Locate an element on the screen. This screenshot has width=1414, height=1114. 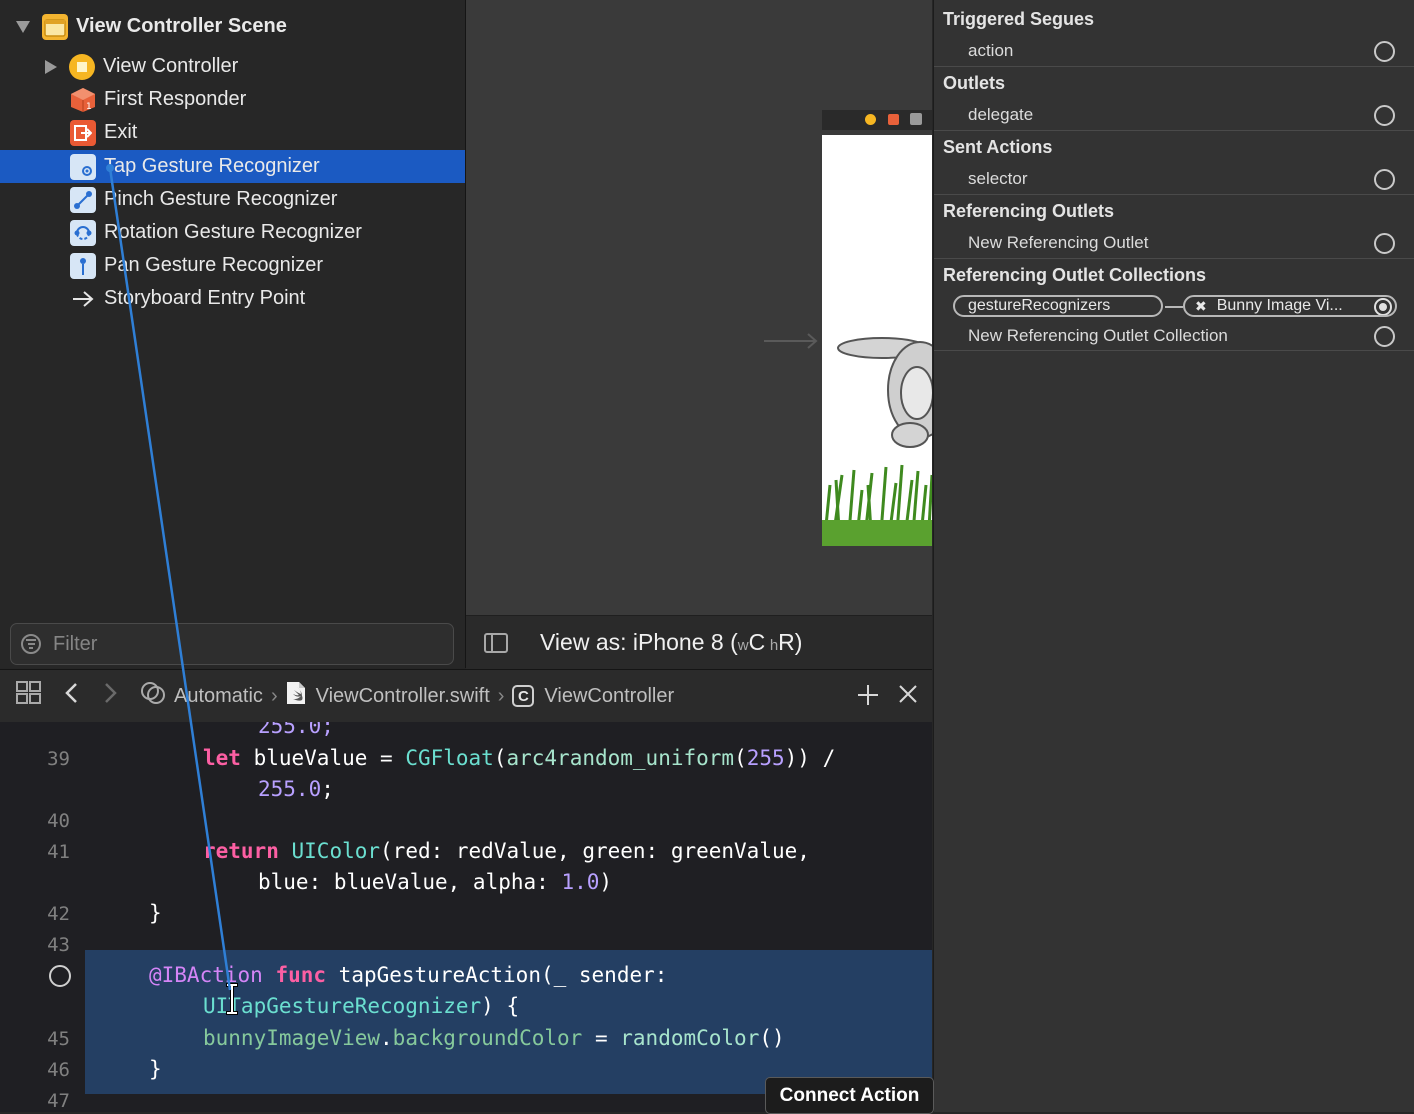
width-class-label: w is located at coordinates (743, 645).